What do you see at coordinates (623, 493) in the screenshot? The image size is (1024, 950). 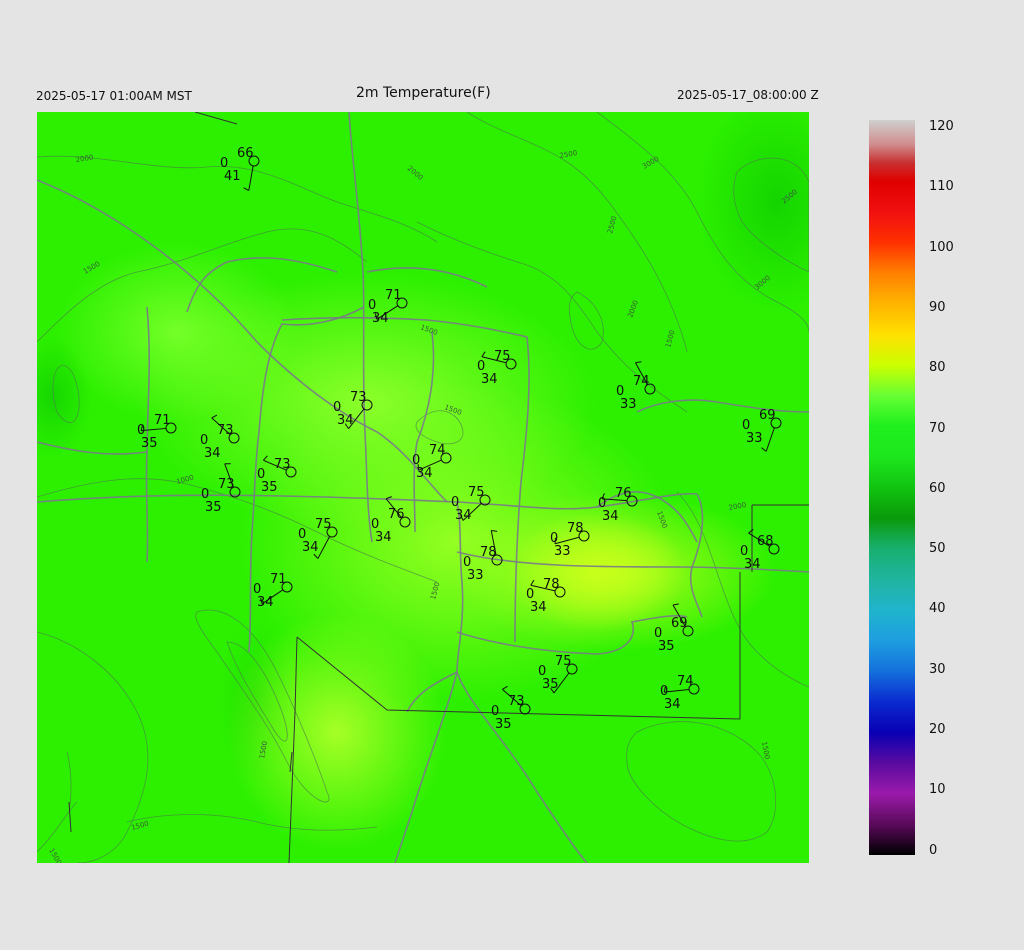 I see `station-temperature: 76` at bounding box center [623, 493].